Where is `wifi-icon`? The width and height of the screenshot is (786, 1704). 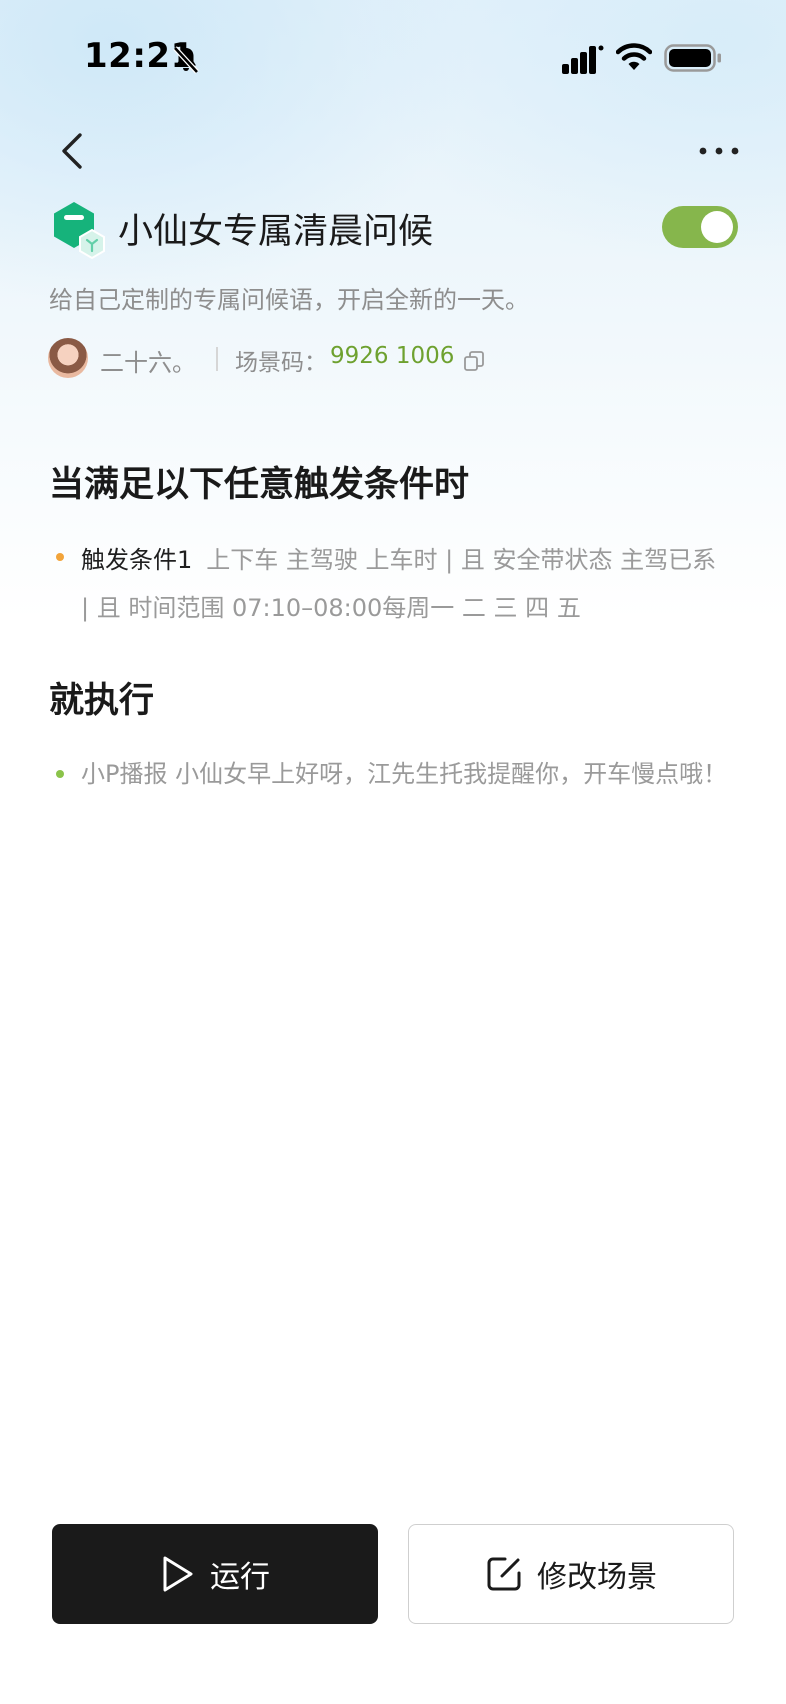
wifi-icon is located at coordinates (634, 56).